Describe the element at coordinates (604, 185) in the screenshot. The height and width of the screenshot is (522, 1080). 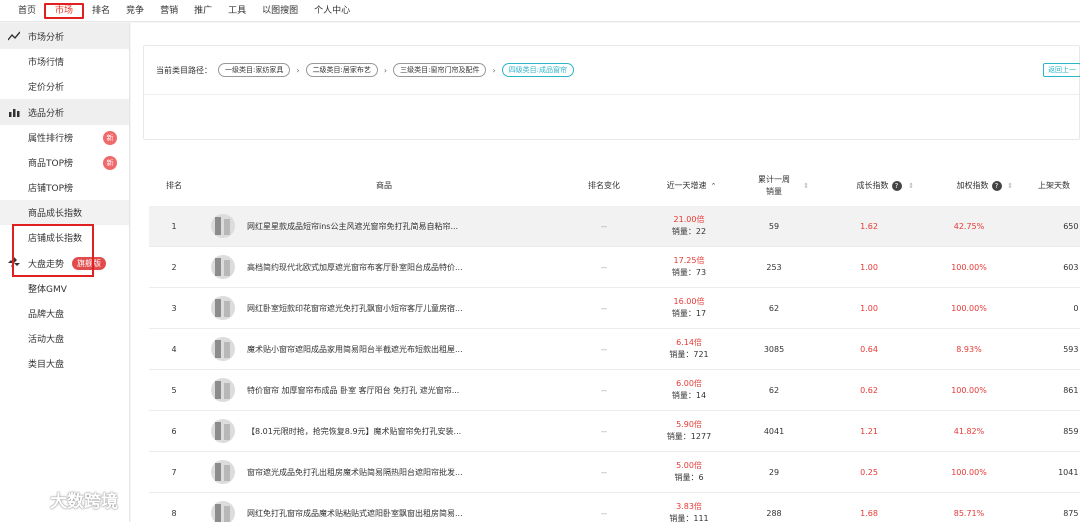
I see `header-rank-change: 排名变化` at that location.